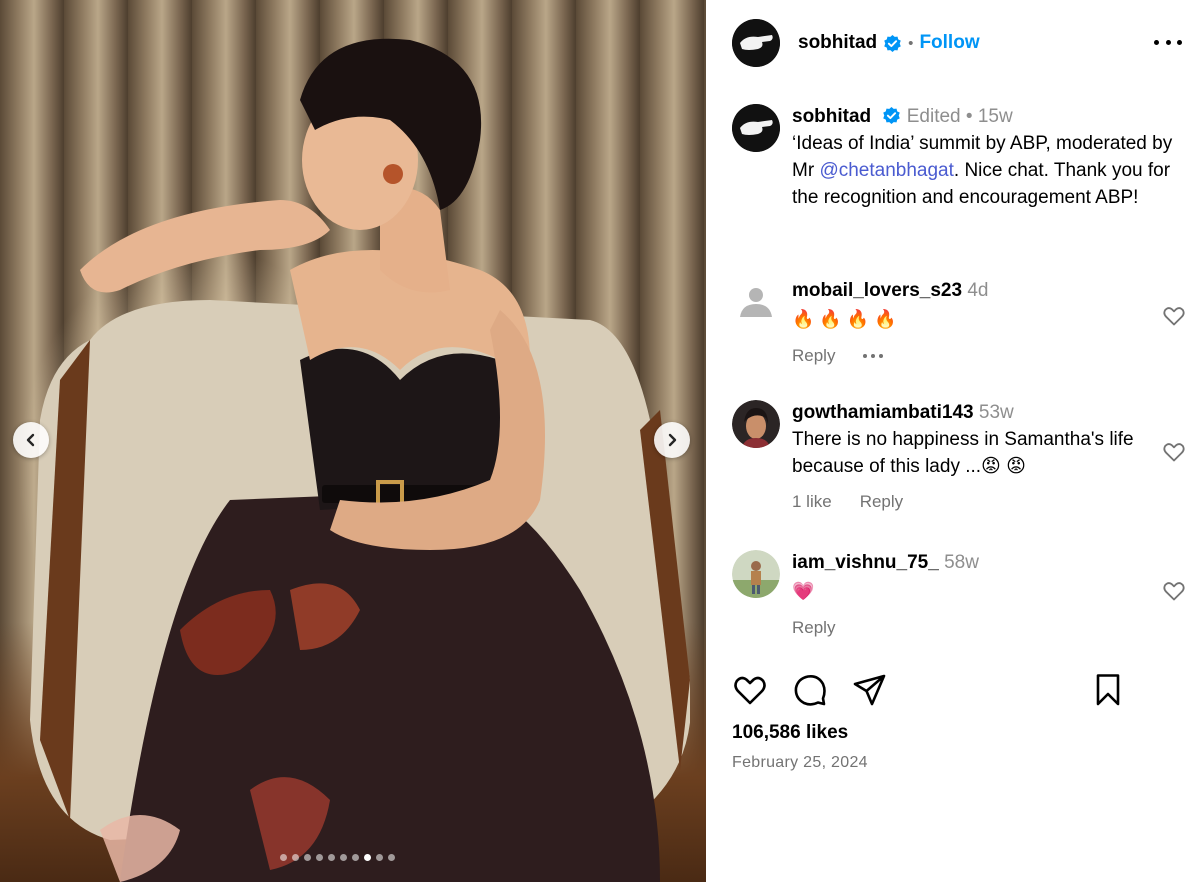  Describe the element at coordinates (756, 302) in the screenshot. I see `default-avatar-icon` at that location.